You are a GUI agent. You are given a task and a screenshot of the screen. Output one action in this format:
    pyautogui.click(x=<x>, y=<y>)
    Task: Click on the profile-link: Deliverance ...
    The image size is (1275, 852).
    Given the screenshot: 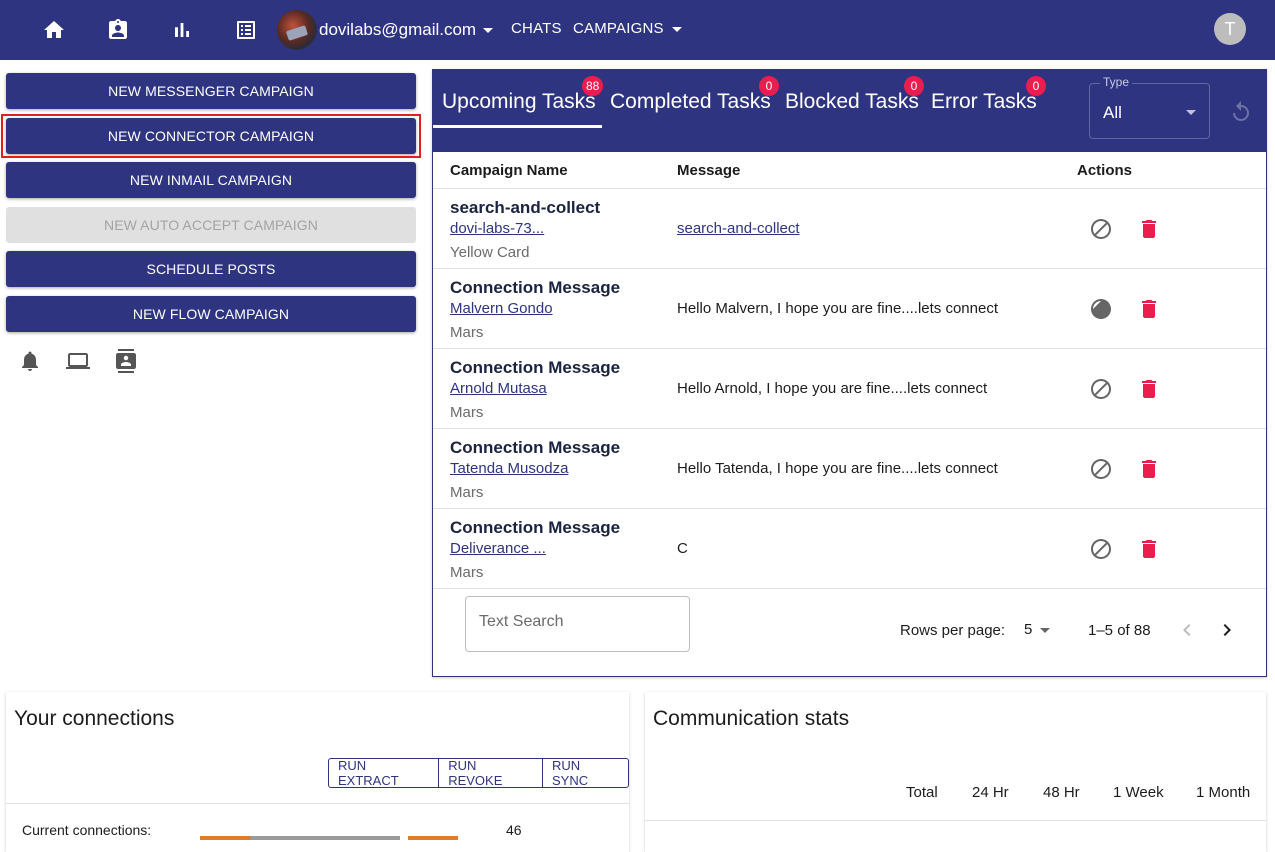 What is the action you would take?
    pyautogui.click(x=498, y=548)
    